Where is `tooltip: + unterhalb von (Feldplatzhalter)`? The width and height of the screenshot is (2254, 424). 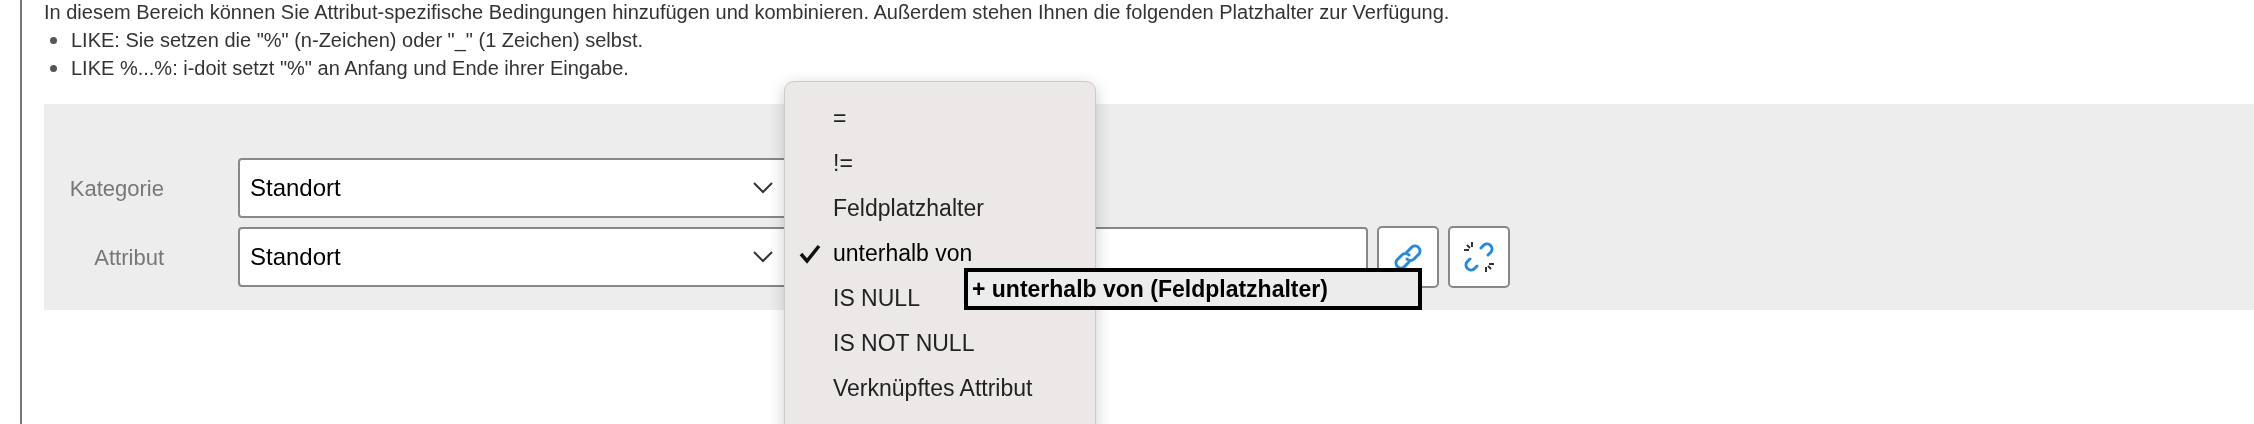 tooltip: + unterhalb von (Feldplatzhalter) is located at coordinates (1193, 289).